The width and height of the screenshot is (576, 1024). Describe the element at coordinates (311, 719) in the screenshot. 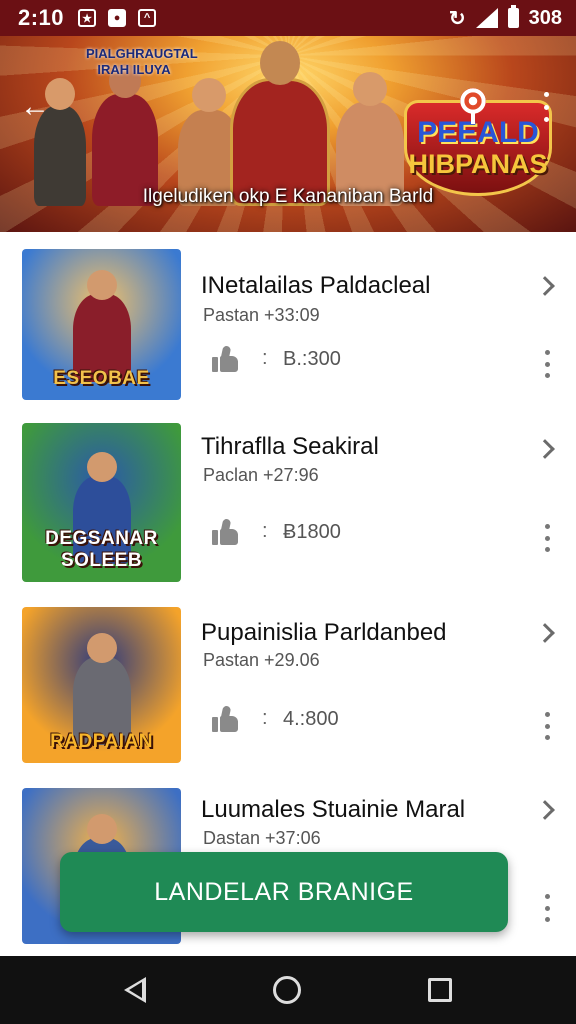

I see `like-count: 4.:800` at that location.